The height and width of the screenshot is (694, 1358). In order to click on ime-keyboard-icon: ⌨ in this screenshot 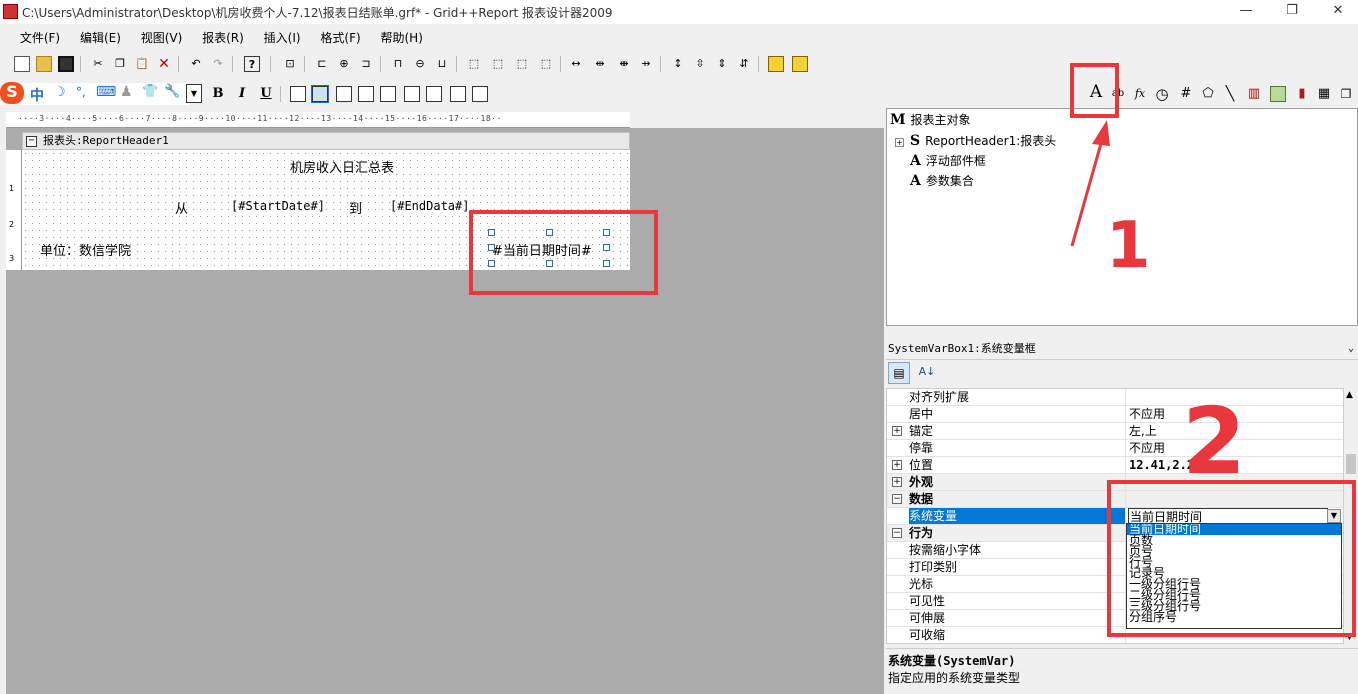, I will do `click(106, 92)`.